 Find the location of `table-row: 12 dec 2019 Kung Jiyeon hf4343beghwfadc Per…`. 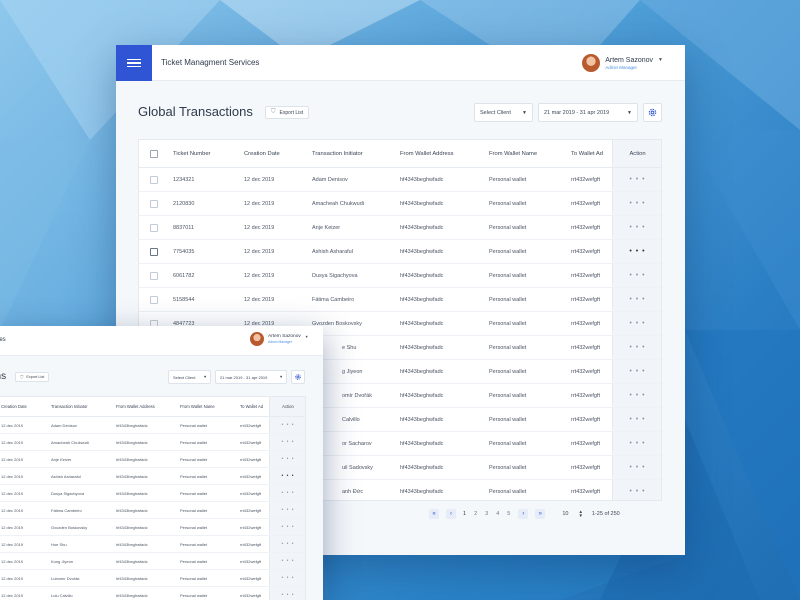

table-row: 12 dec 2019 Kung Jiyeon hf4343beghwfadc Per… is located at coordinates (152, 561).